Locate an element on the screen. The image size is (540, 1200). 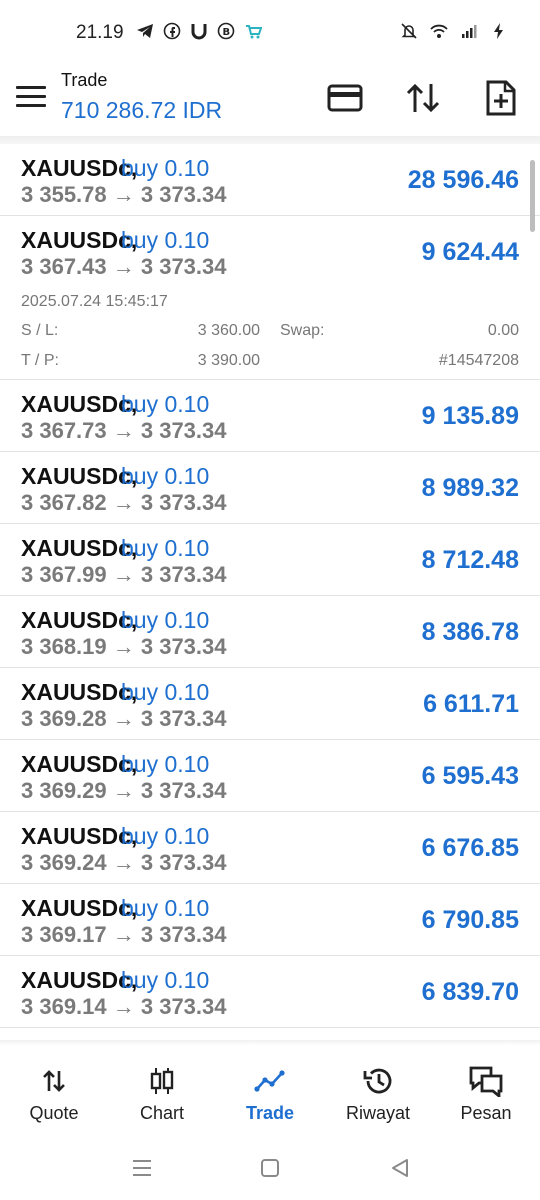
home-icon is located at coordinates (270, 1168).